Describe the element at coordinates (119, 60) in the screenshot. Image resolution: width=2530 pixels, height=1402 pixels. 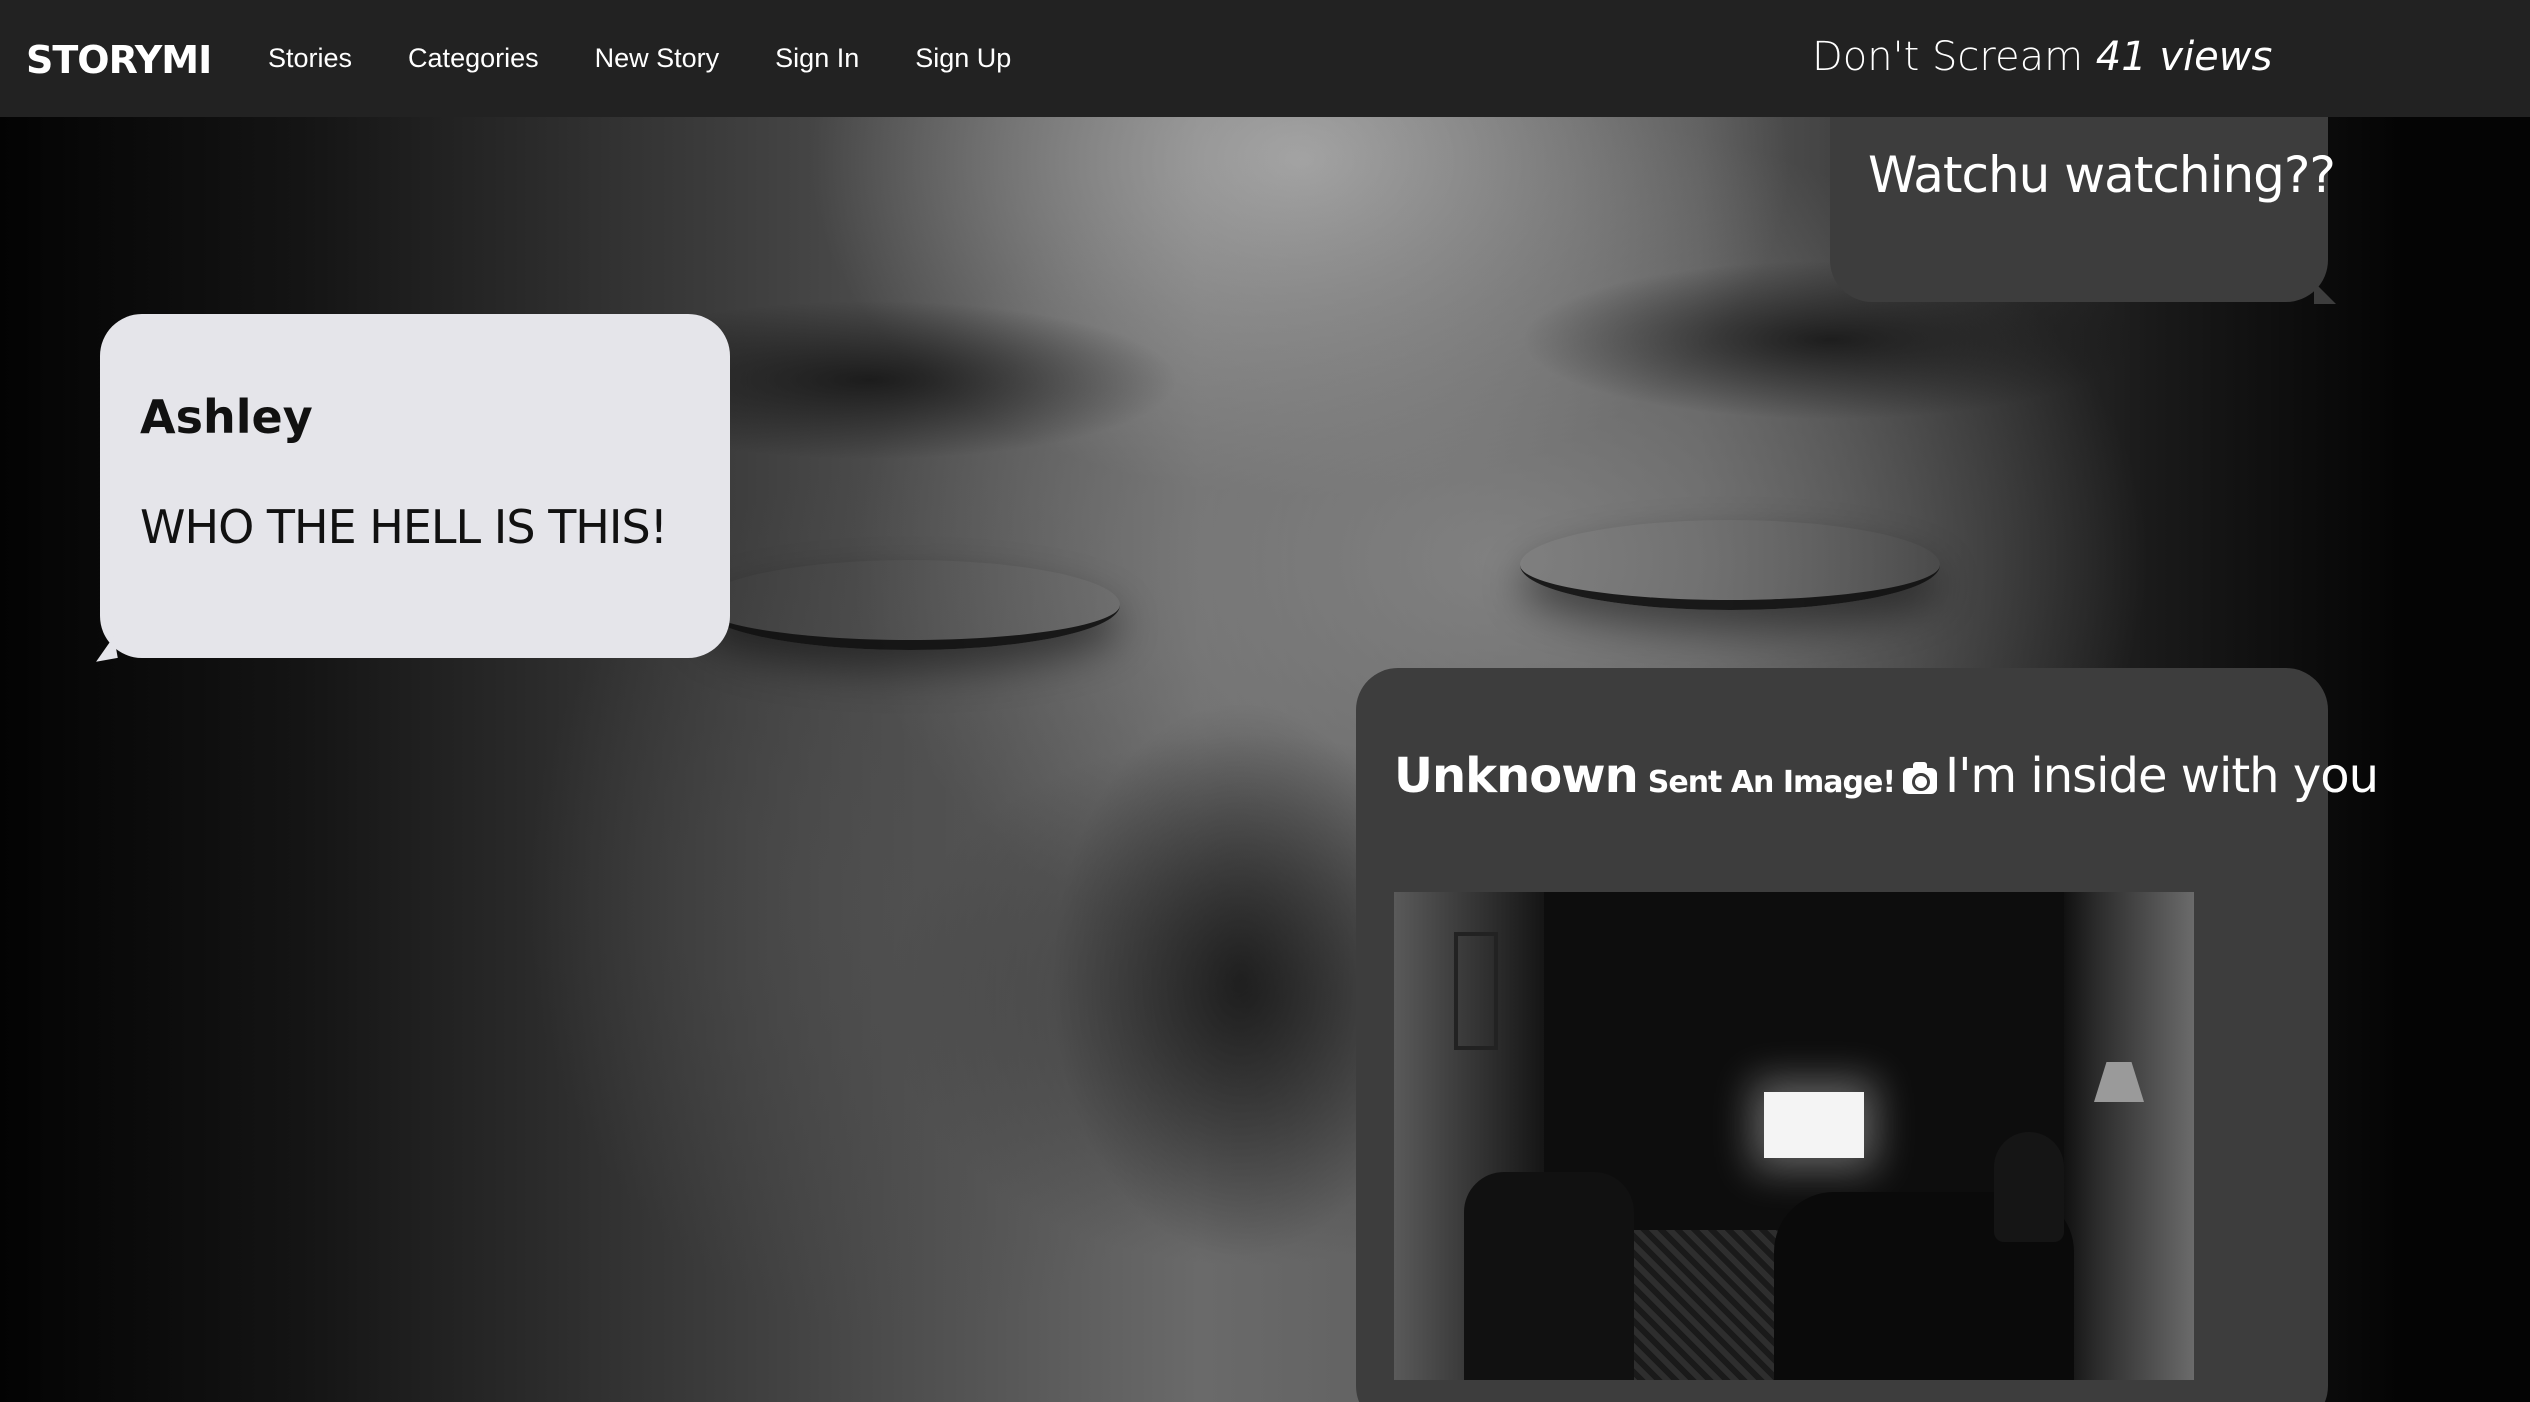
I see `brand-logo: STORYMI` at that location.